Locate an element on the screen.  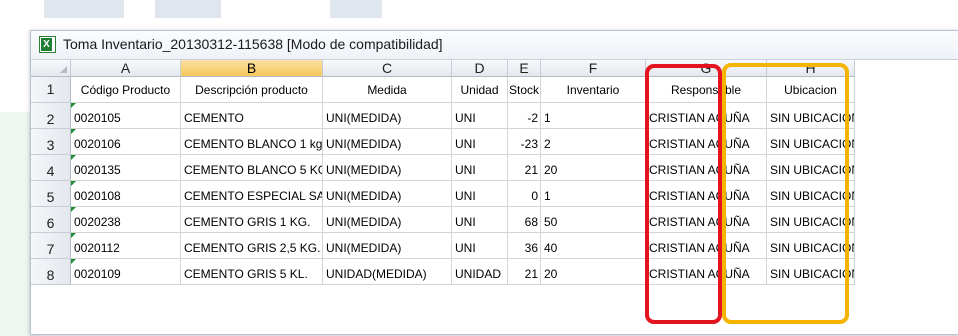
table-cell: UNIDAD(MEDIDA) is located at coordinates (387, 272).